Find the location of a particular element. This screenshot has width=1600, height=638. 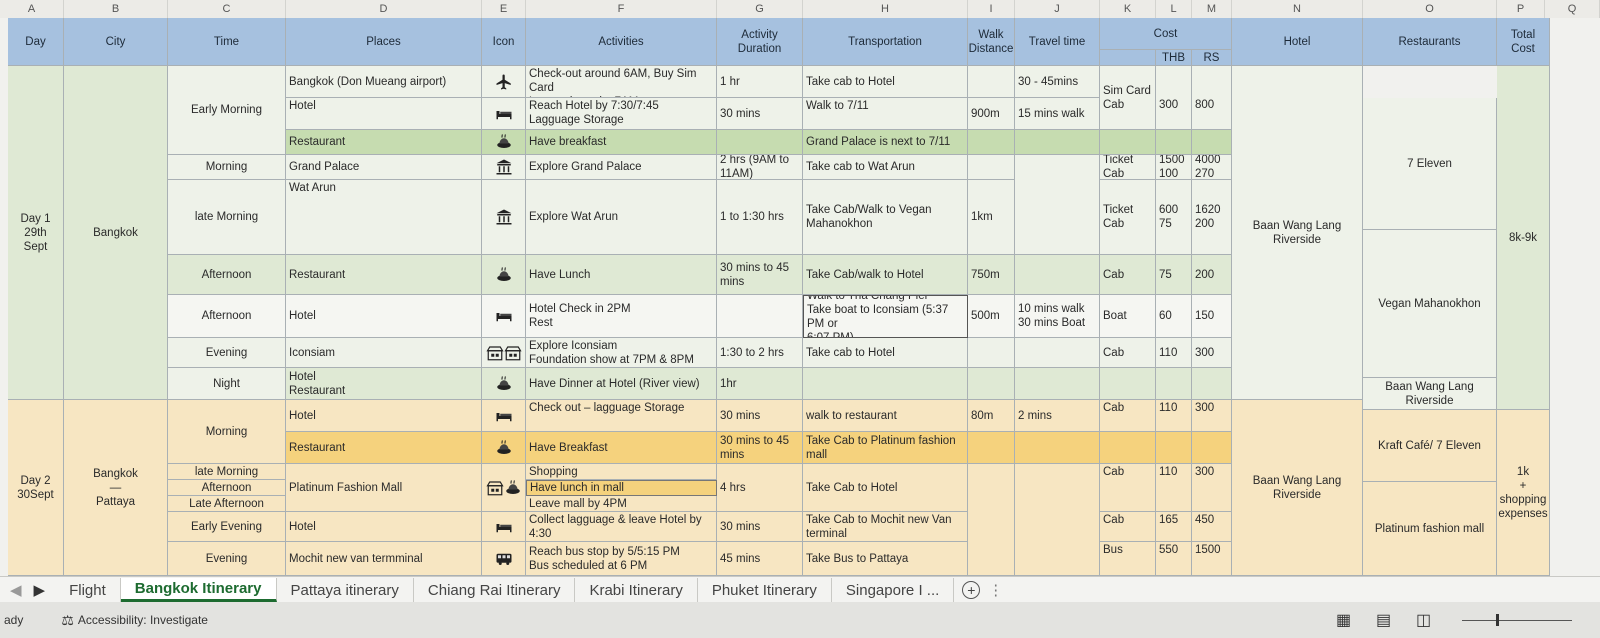

time-afternoon: Afternoon is located at coordinates (227, 275).